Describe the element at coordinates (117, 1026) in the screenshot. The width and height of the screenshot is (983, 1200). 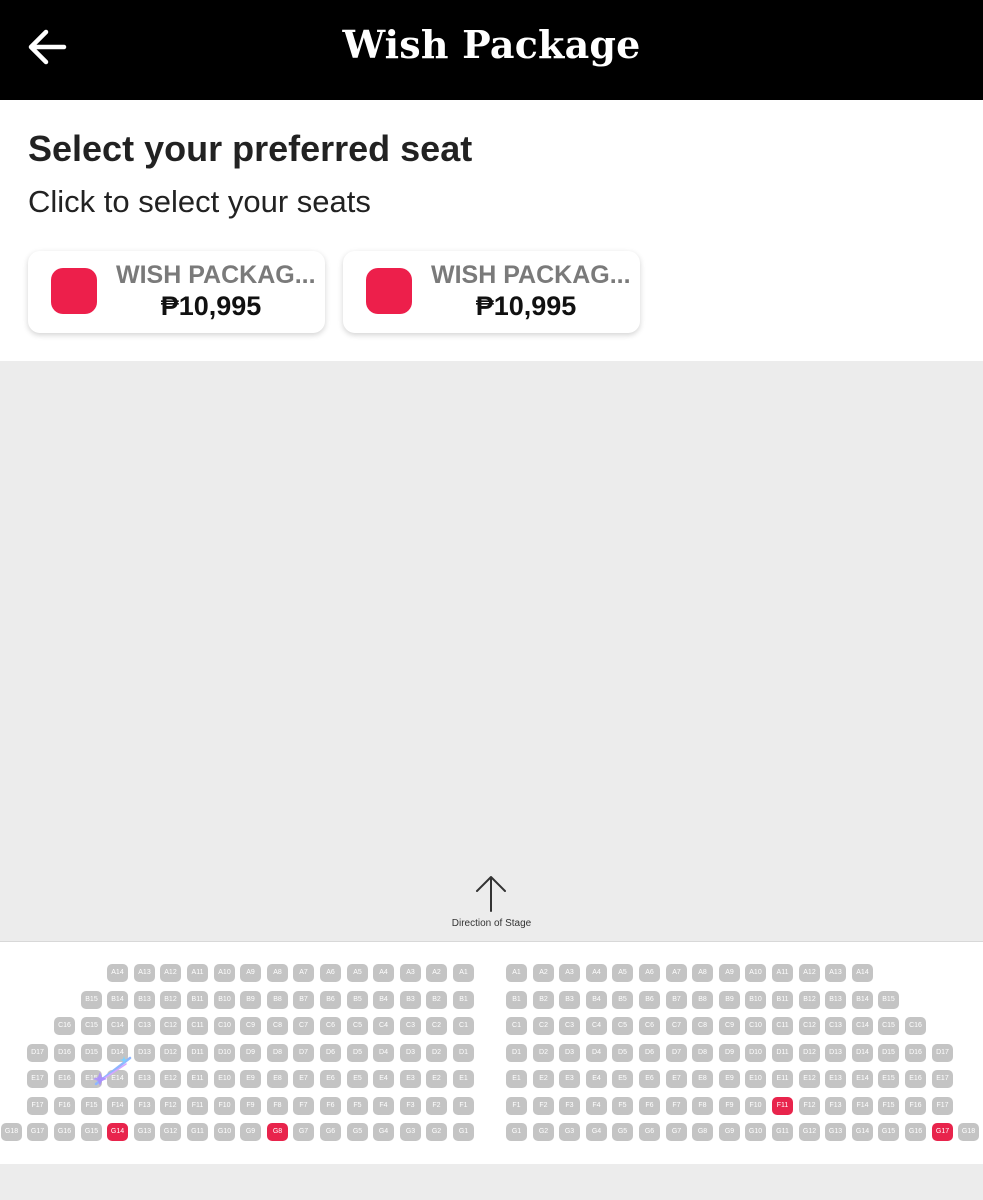
I see `seat-left-c14: C14` at that location.